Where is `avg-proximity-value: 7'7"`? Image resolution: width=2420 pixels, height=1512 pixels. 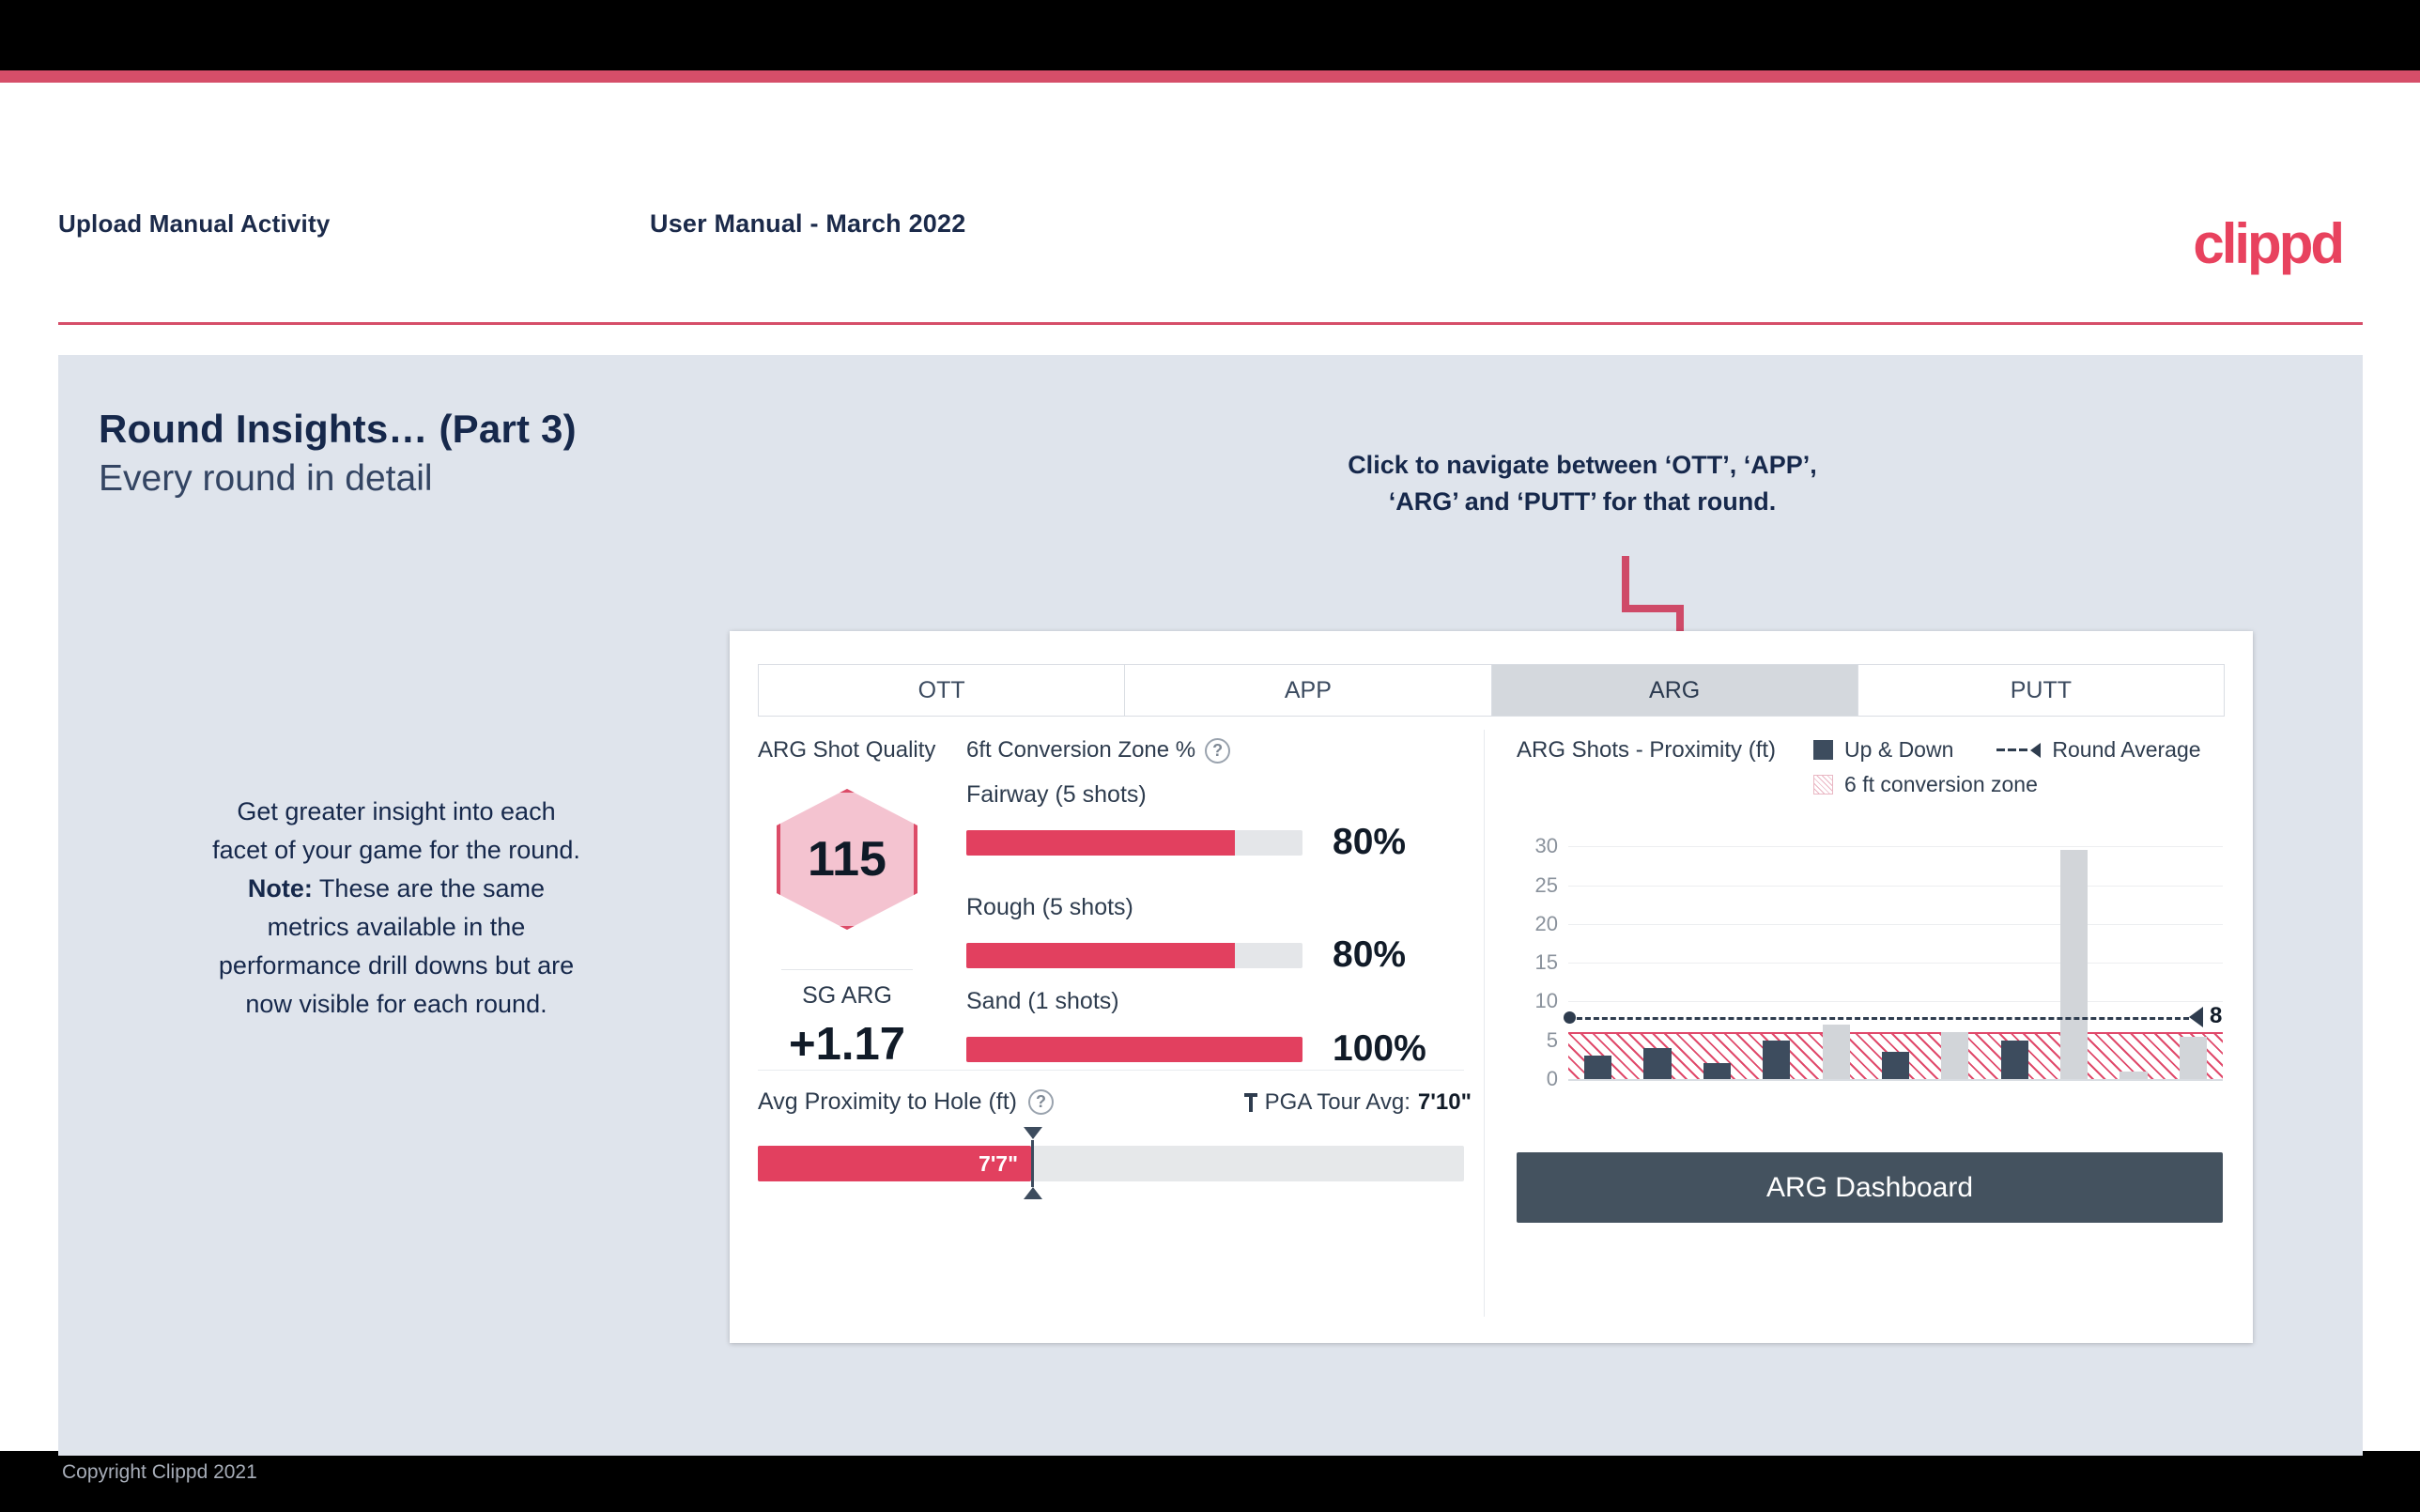
avg-proximity-value: 7'7" is located at coordinates (998, 1163).